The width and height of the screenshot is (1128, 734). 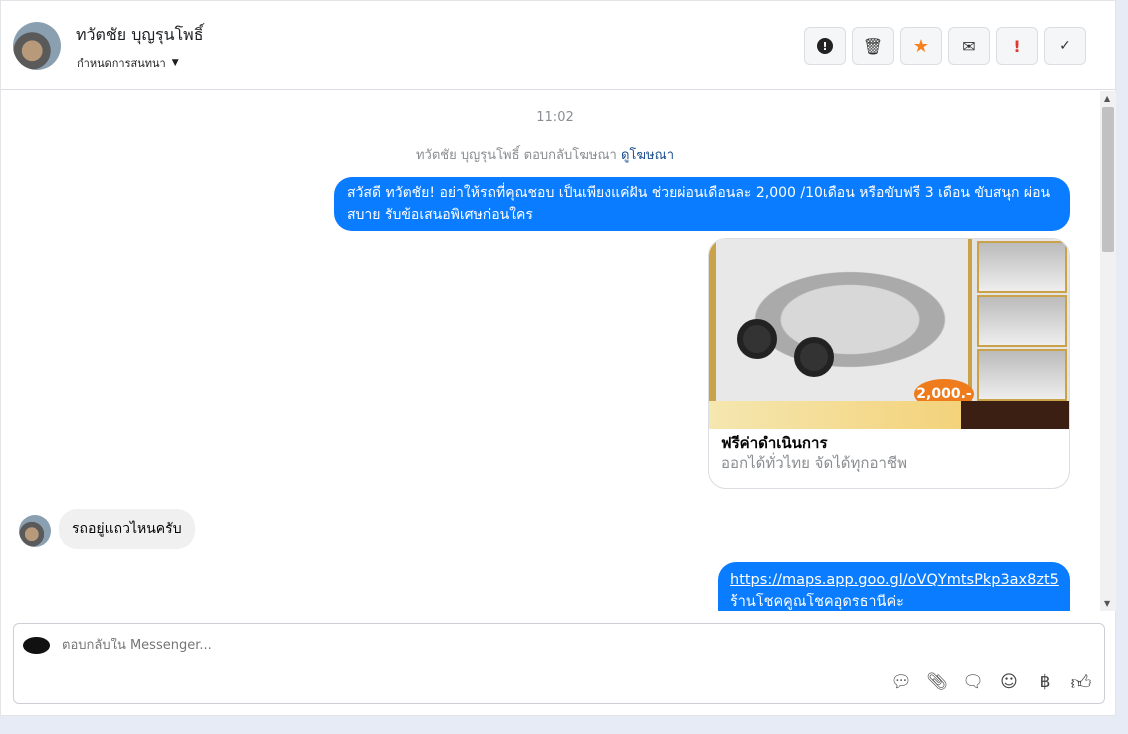 What do you see at coordinates (1108, 351) in the screenshot?
I see `scrollbar: ▲ ▼` at bounding box center [1108, 351].